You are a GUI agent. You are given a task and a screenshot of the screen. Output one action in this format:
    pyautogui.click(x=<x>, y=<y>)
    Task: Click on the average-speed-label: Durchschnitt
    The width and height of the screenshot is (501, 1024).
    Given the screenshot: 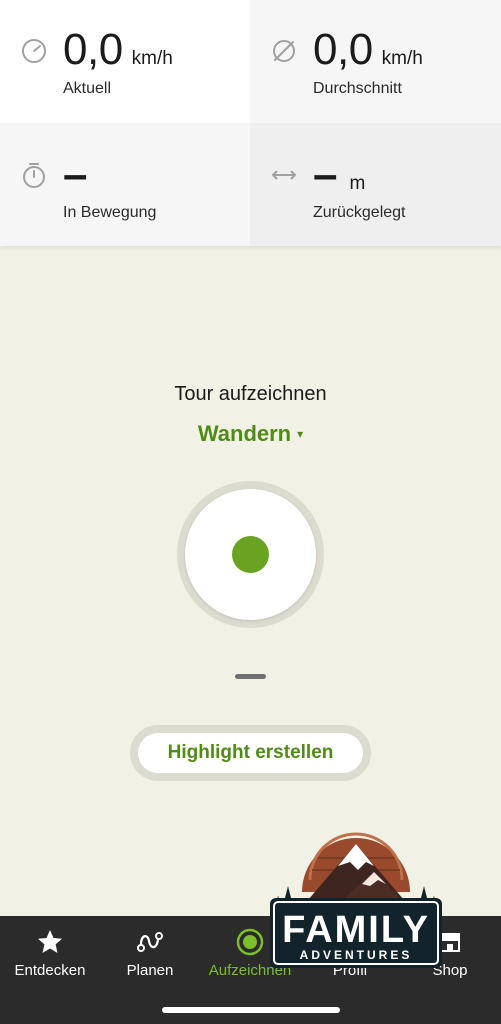 What is the action you would take?
    pyautogui.click(x=357, y=88)
    